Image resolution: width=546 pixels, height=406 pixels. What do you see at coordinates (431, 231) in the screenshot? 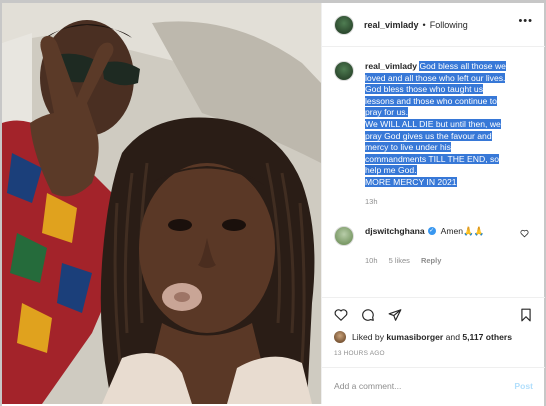
I see `verified-badge-icon: ✓` at bounding box center [431, 231].